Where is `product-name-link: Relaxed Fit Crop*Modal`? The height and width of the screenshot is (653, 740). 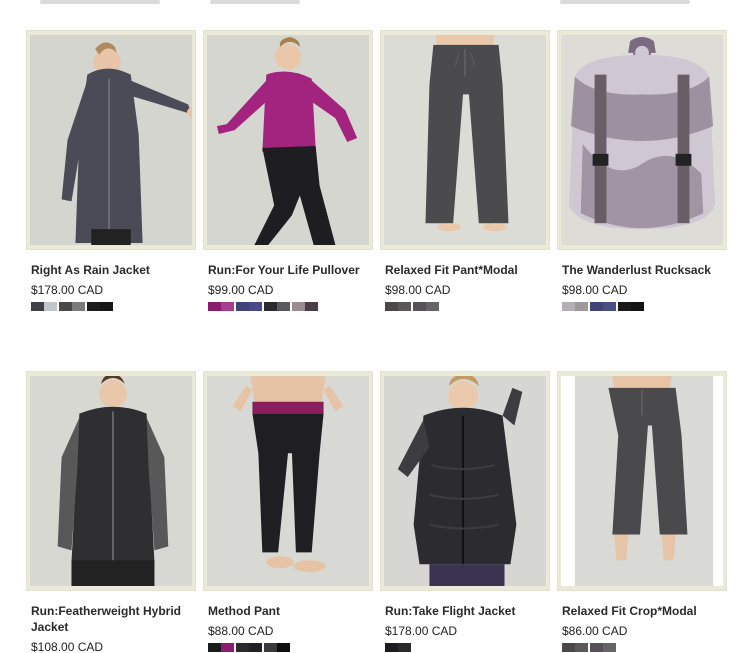
product-name-link: Relaxed Fit Crop*Modal is located at coordinates (643, 611).